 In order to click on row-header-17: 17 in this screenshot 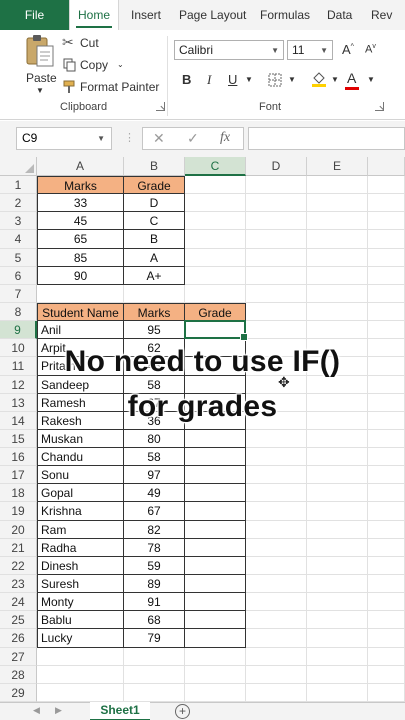, I will do `click(18, 475)`.